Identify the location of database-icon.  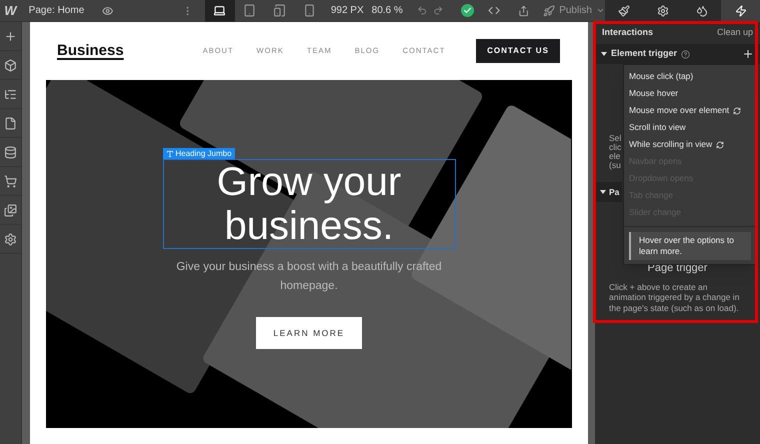
(10, 152).